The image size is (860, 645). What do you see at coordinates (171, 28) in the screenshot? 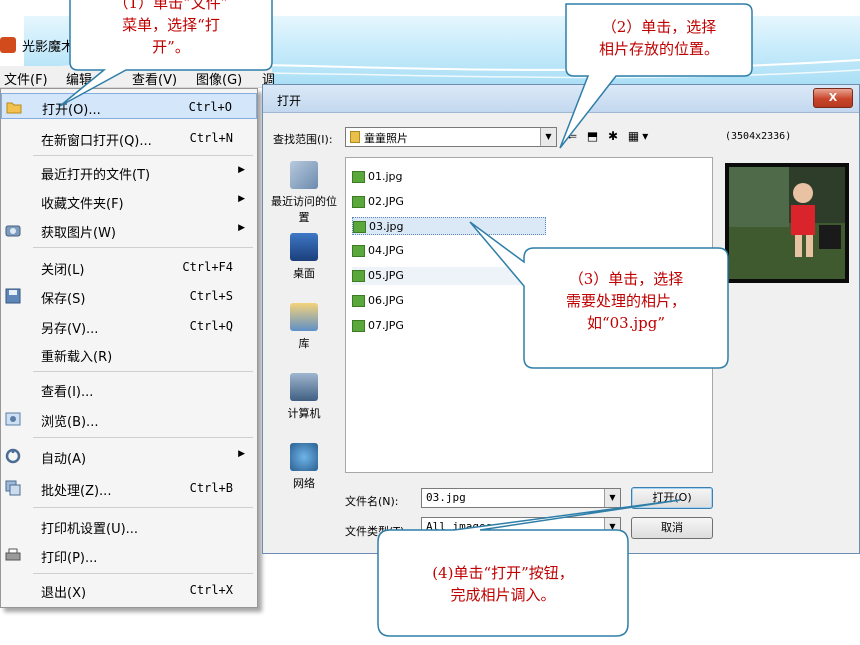
I see `callout-step1-text: （1）单击“文件” 菜单，选择“打 开”。` at bounding box center [171, 28].